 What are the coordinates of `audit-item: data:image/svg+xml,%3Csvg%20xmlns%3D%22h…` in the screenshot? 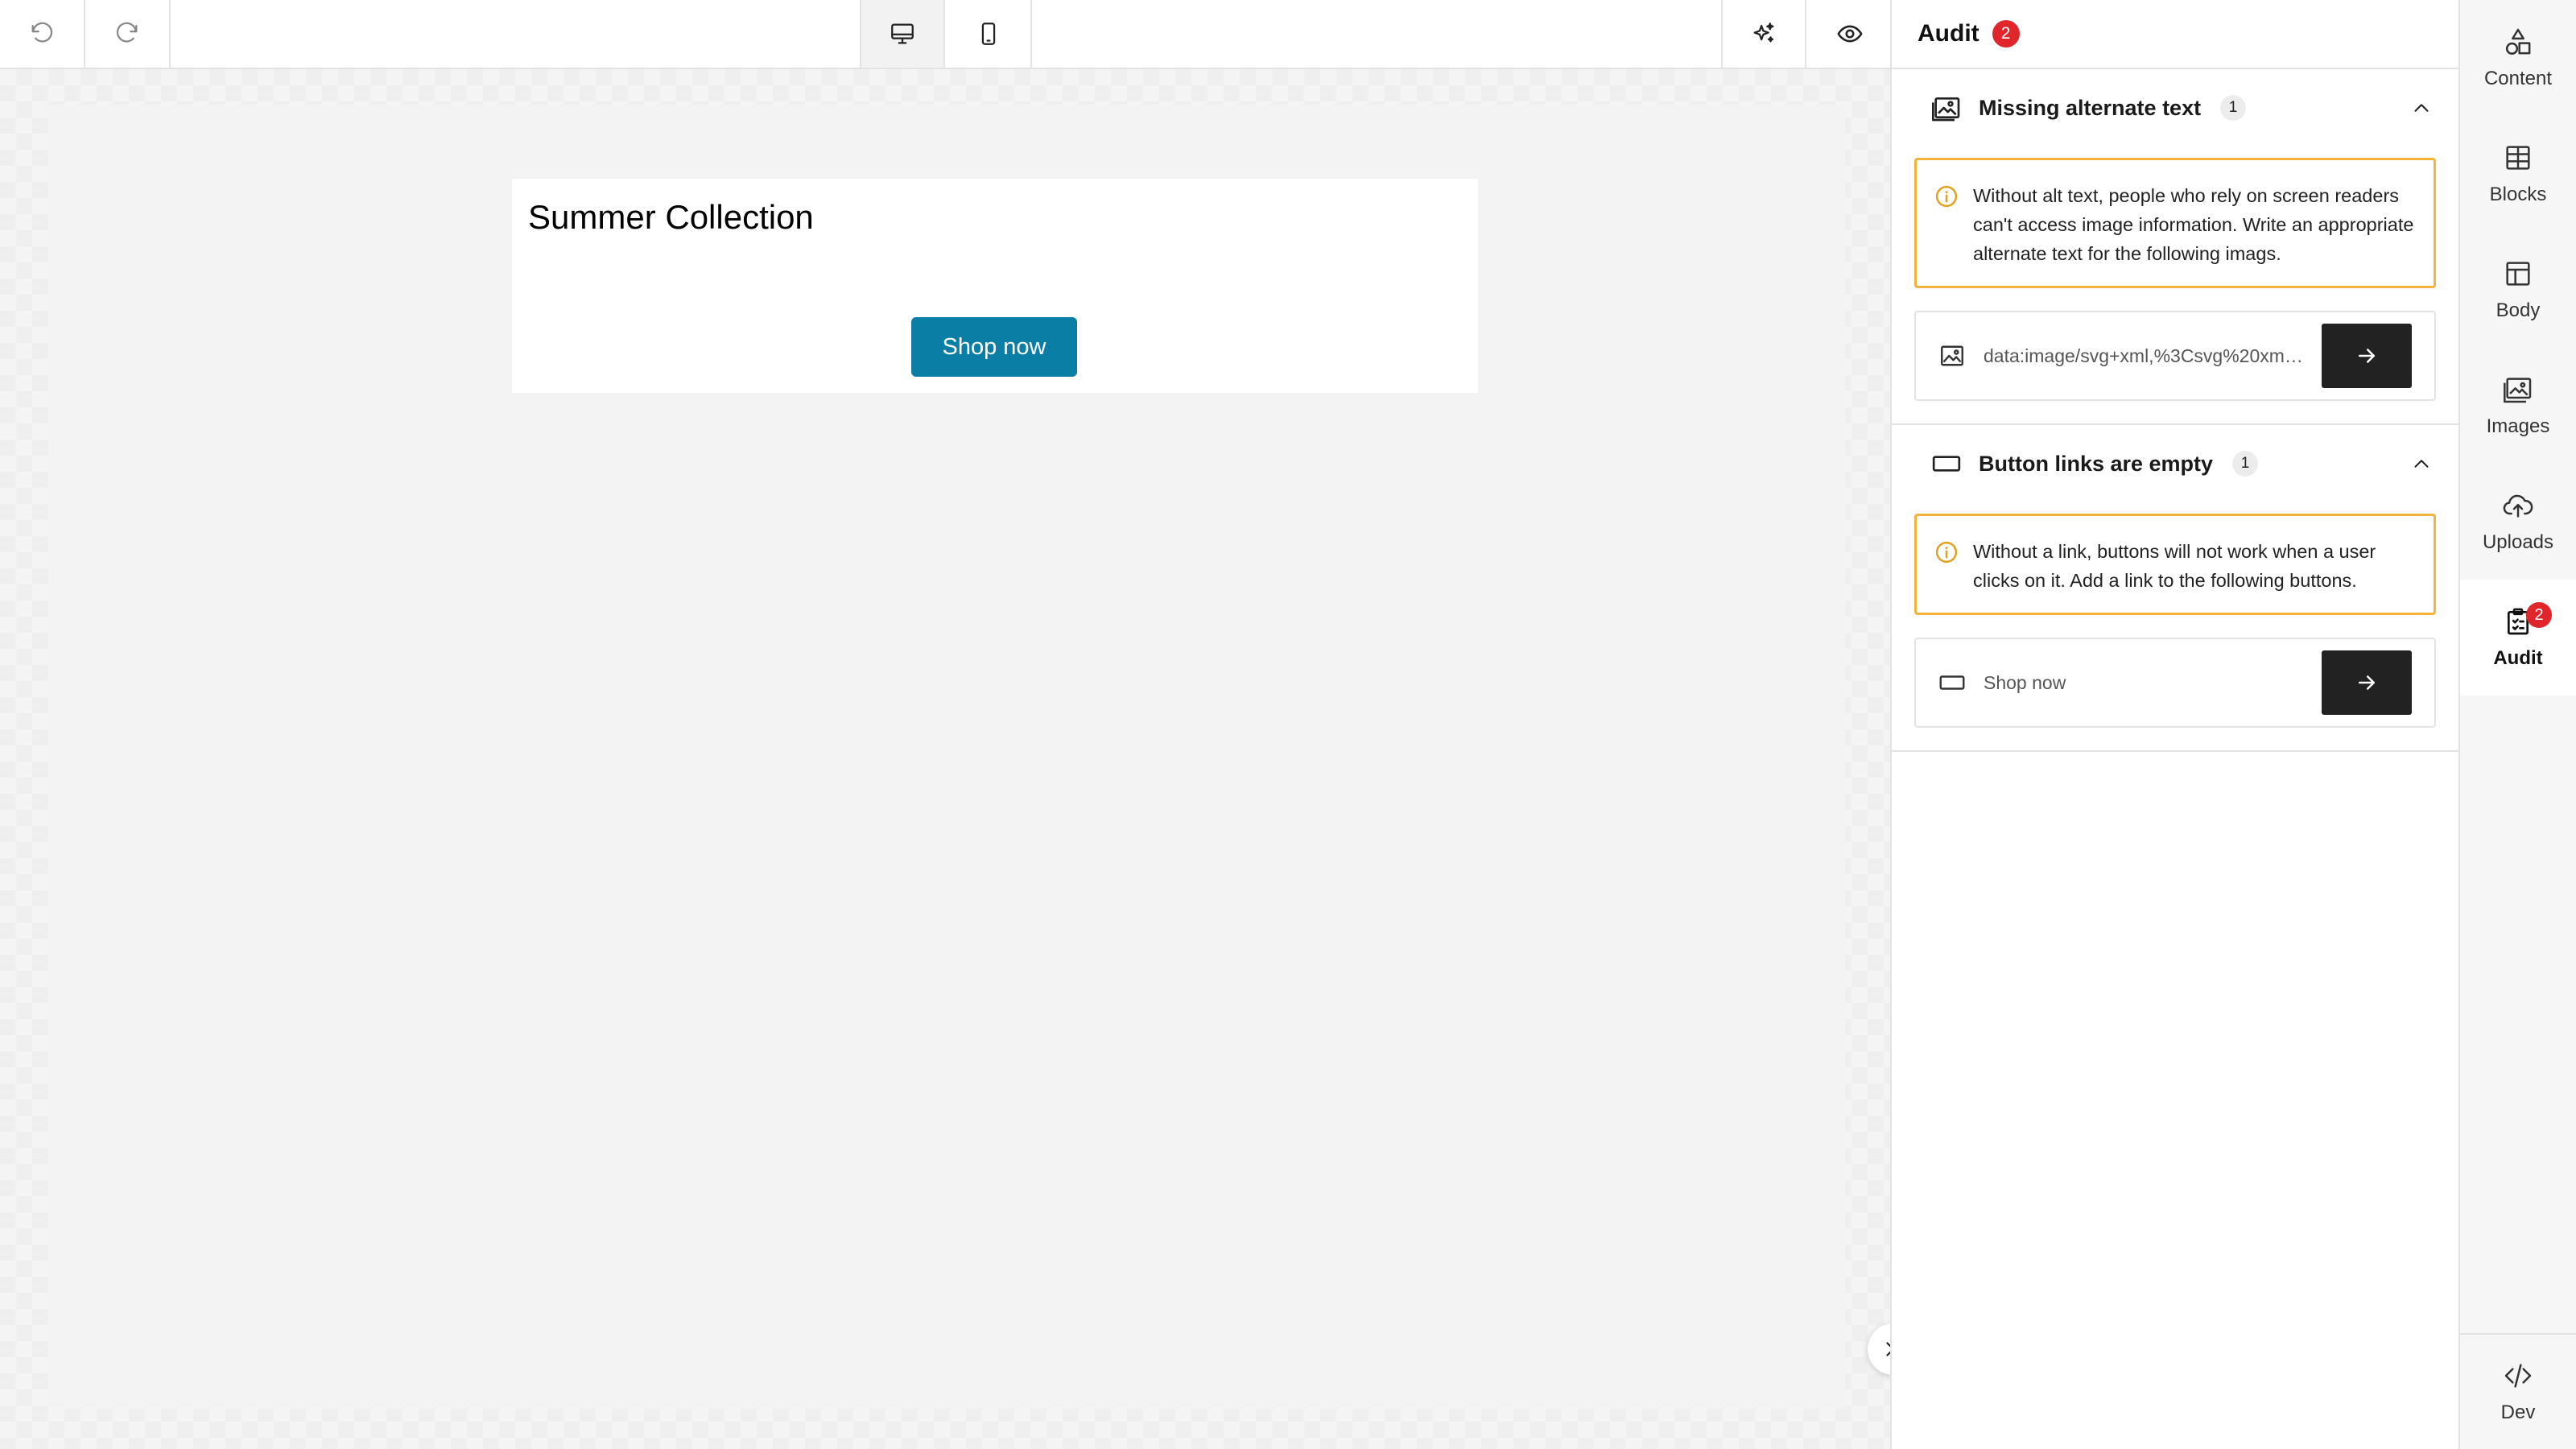 It's located at (2175, 356).